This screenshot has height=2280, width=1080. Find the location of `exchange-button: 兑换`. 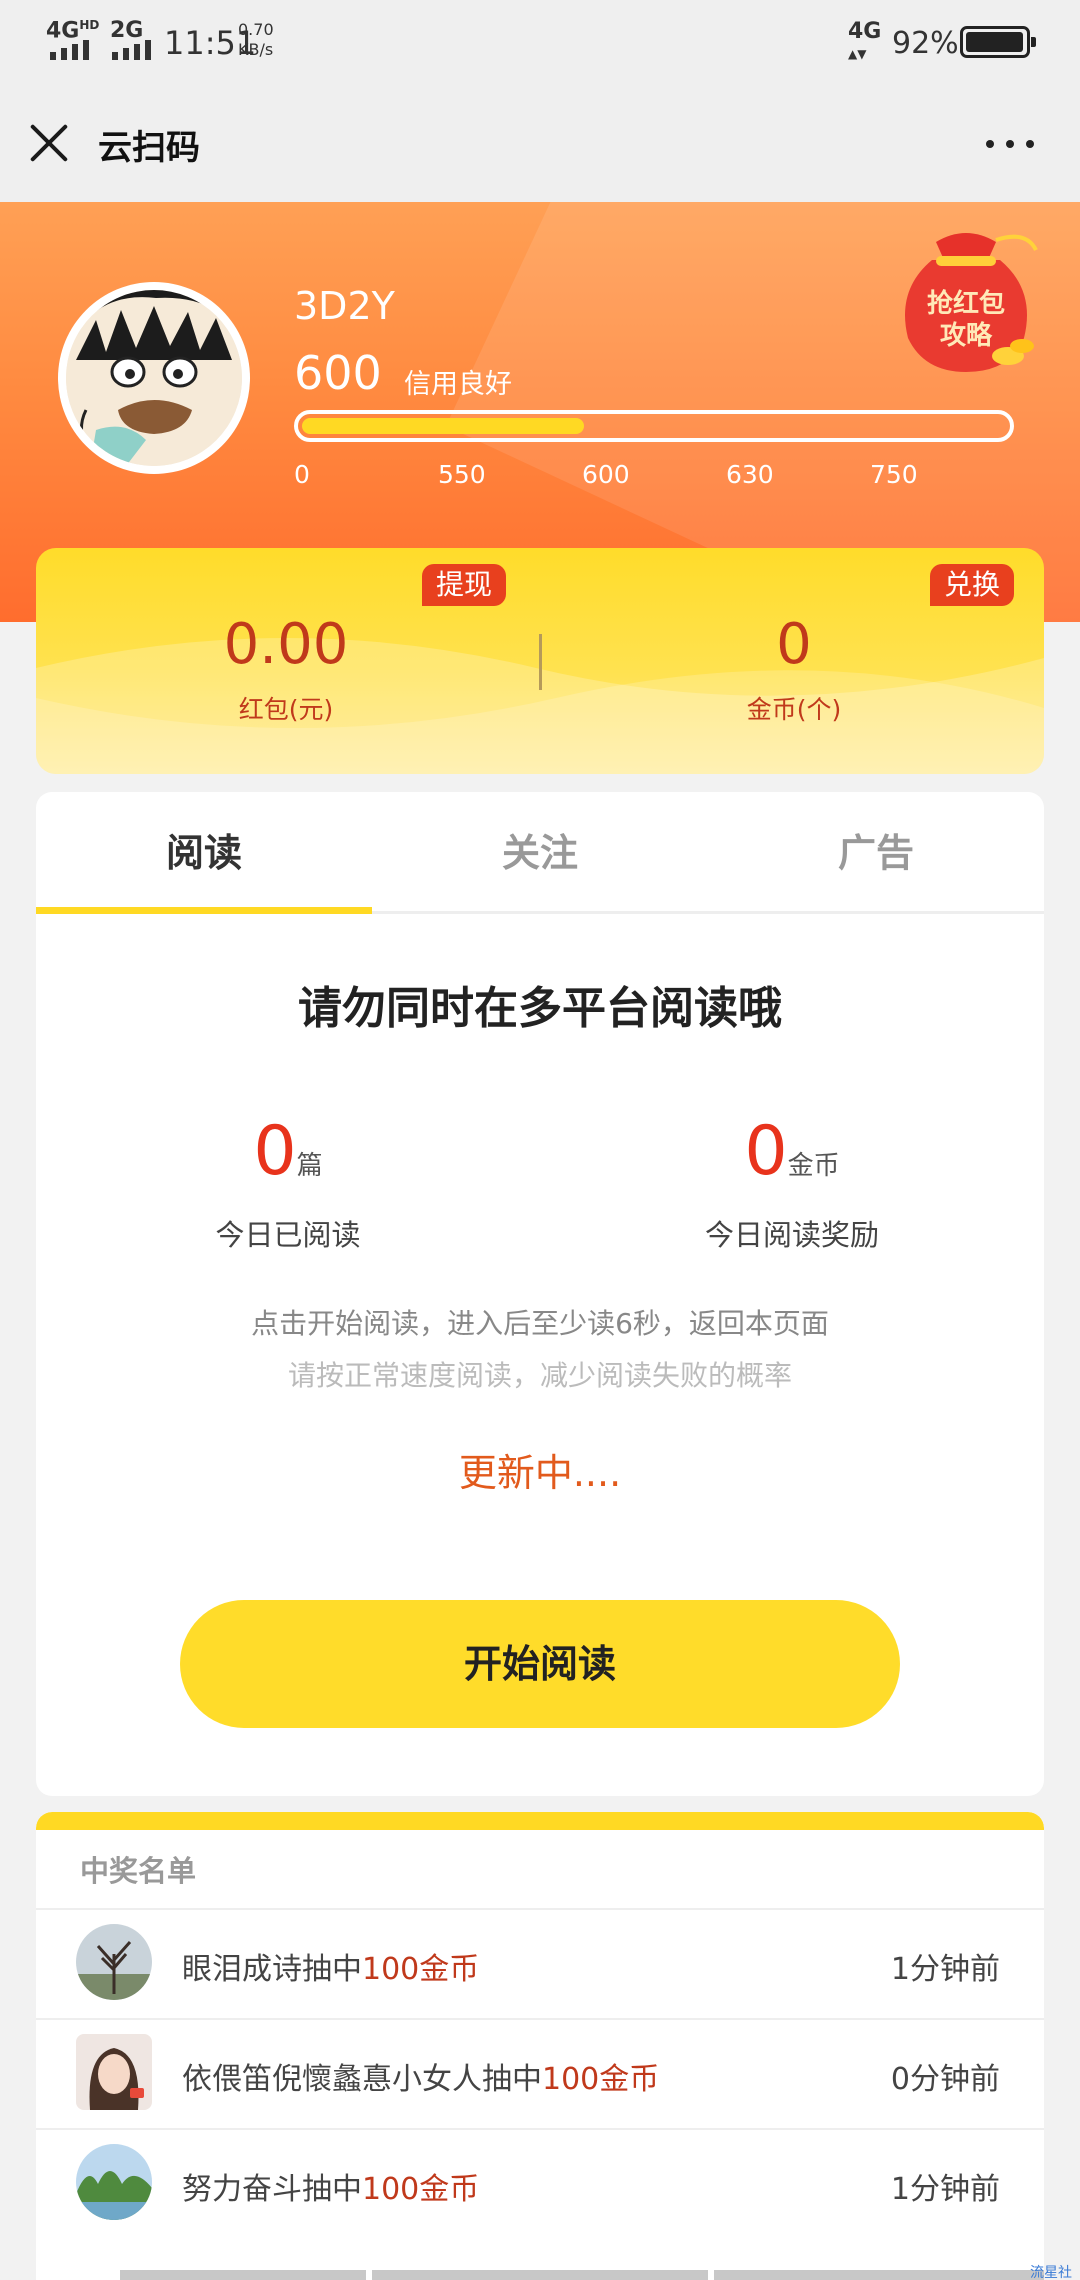

exchange-button: 兑换 is located at coordinates (972, 585).